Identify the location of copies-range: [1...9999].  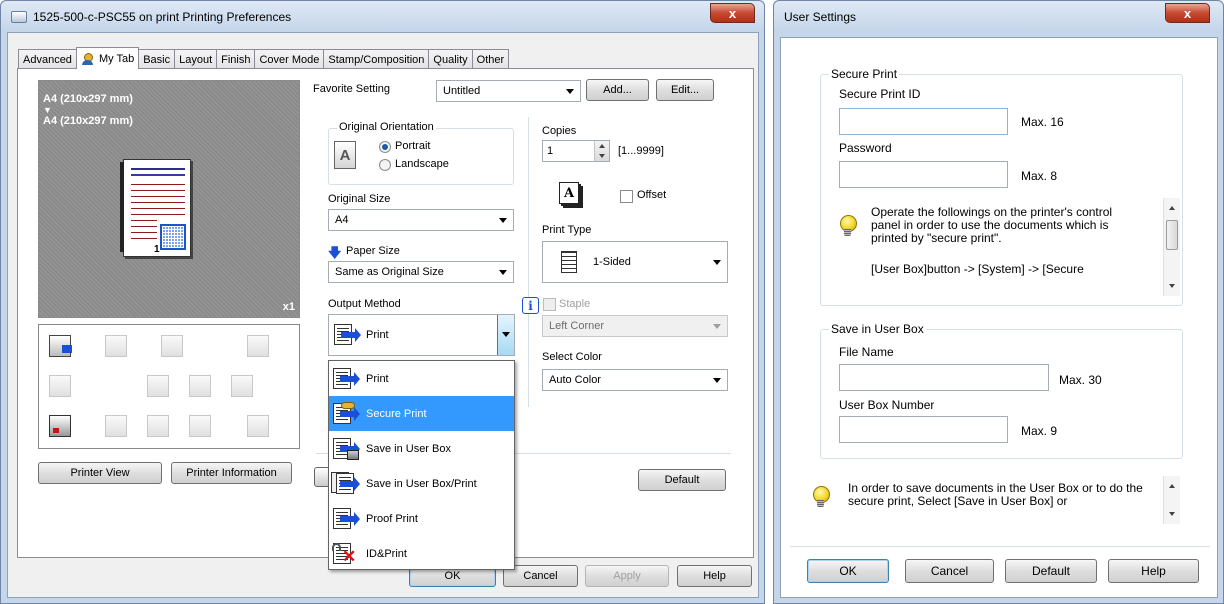
(641, 151).